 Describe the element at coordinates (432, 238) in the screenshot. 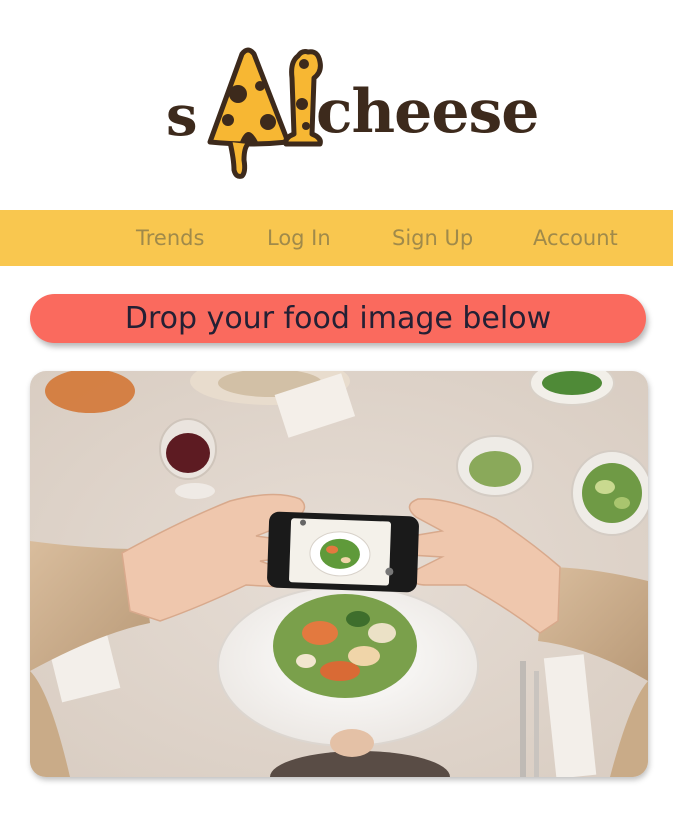

I see `nav-signup-link: Sign Up` at that location.